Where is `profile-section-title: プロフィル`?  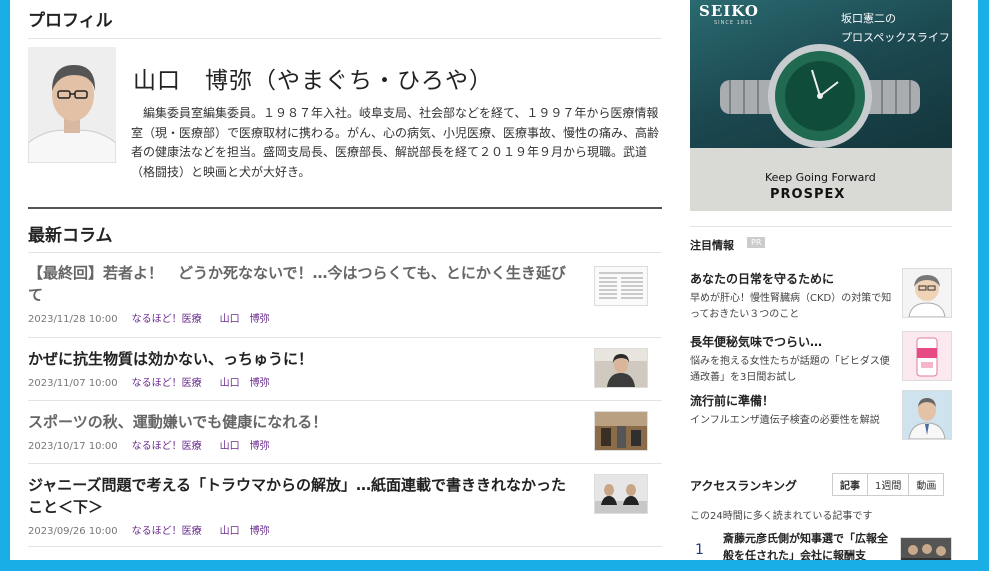
profile-section-title: プロフィル is located at coordinates (70, 21).